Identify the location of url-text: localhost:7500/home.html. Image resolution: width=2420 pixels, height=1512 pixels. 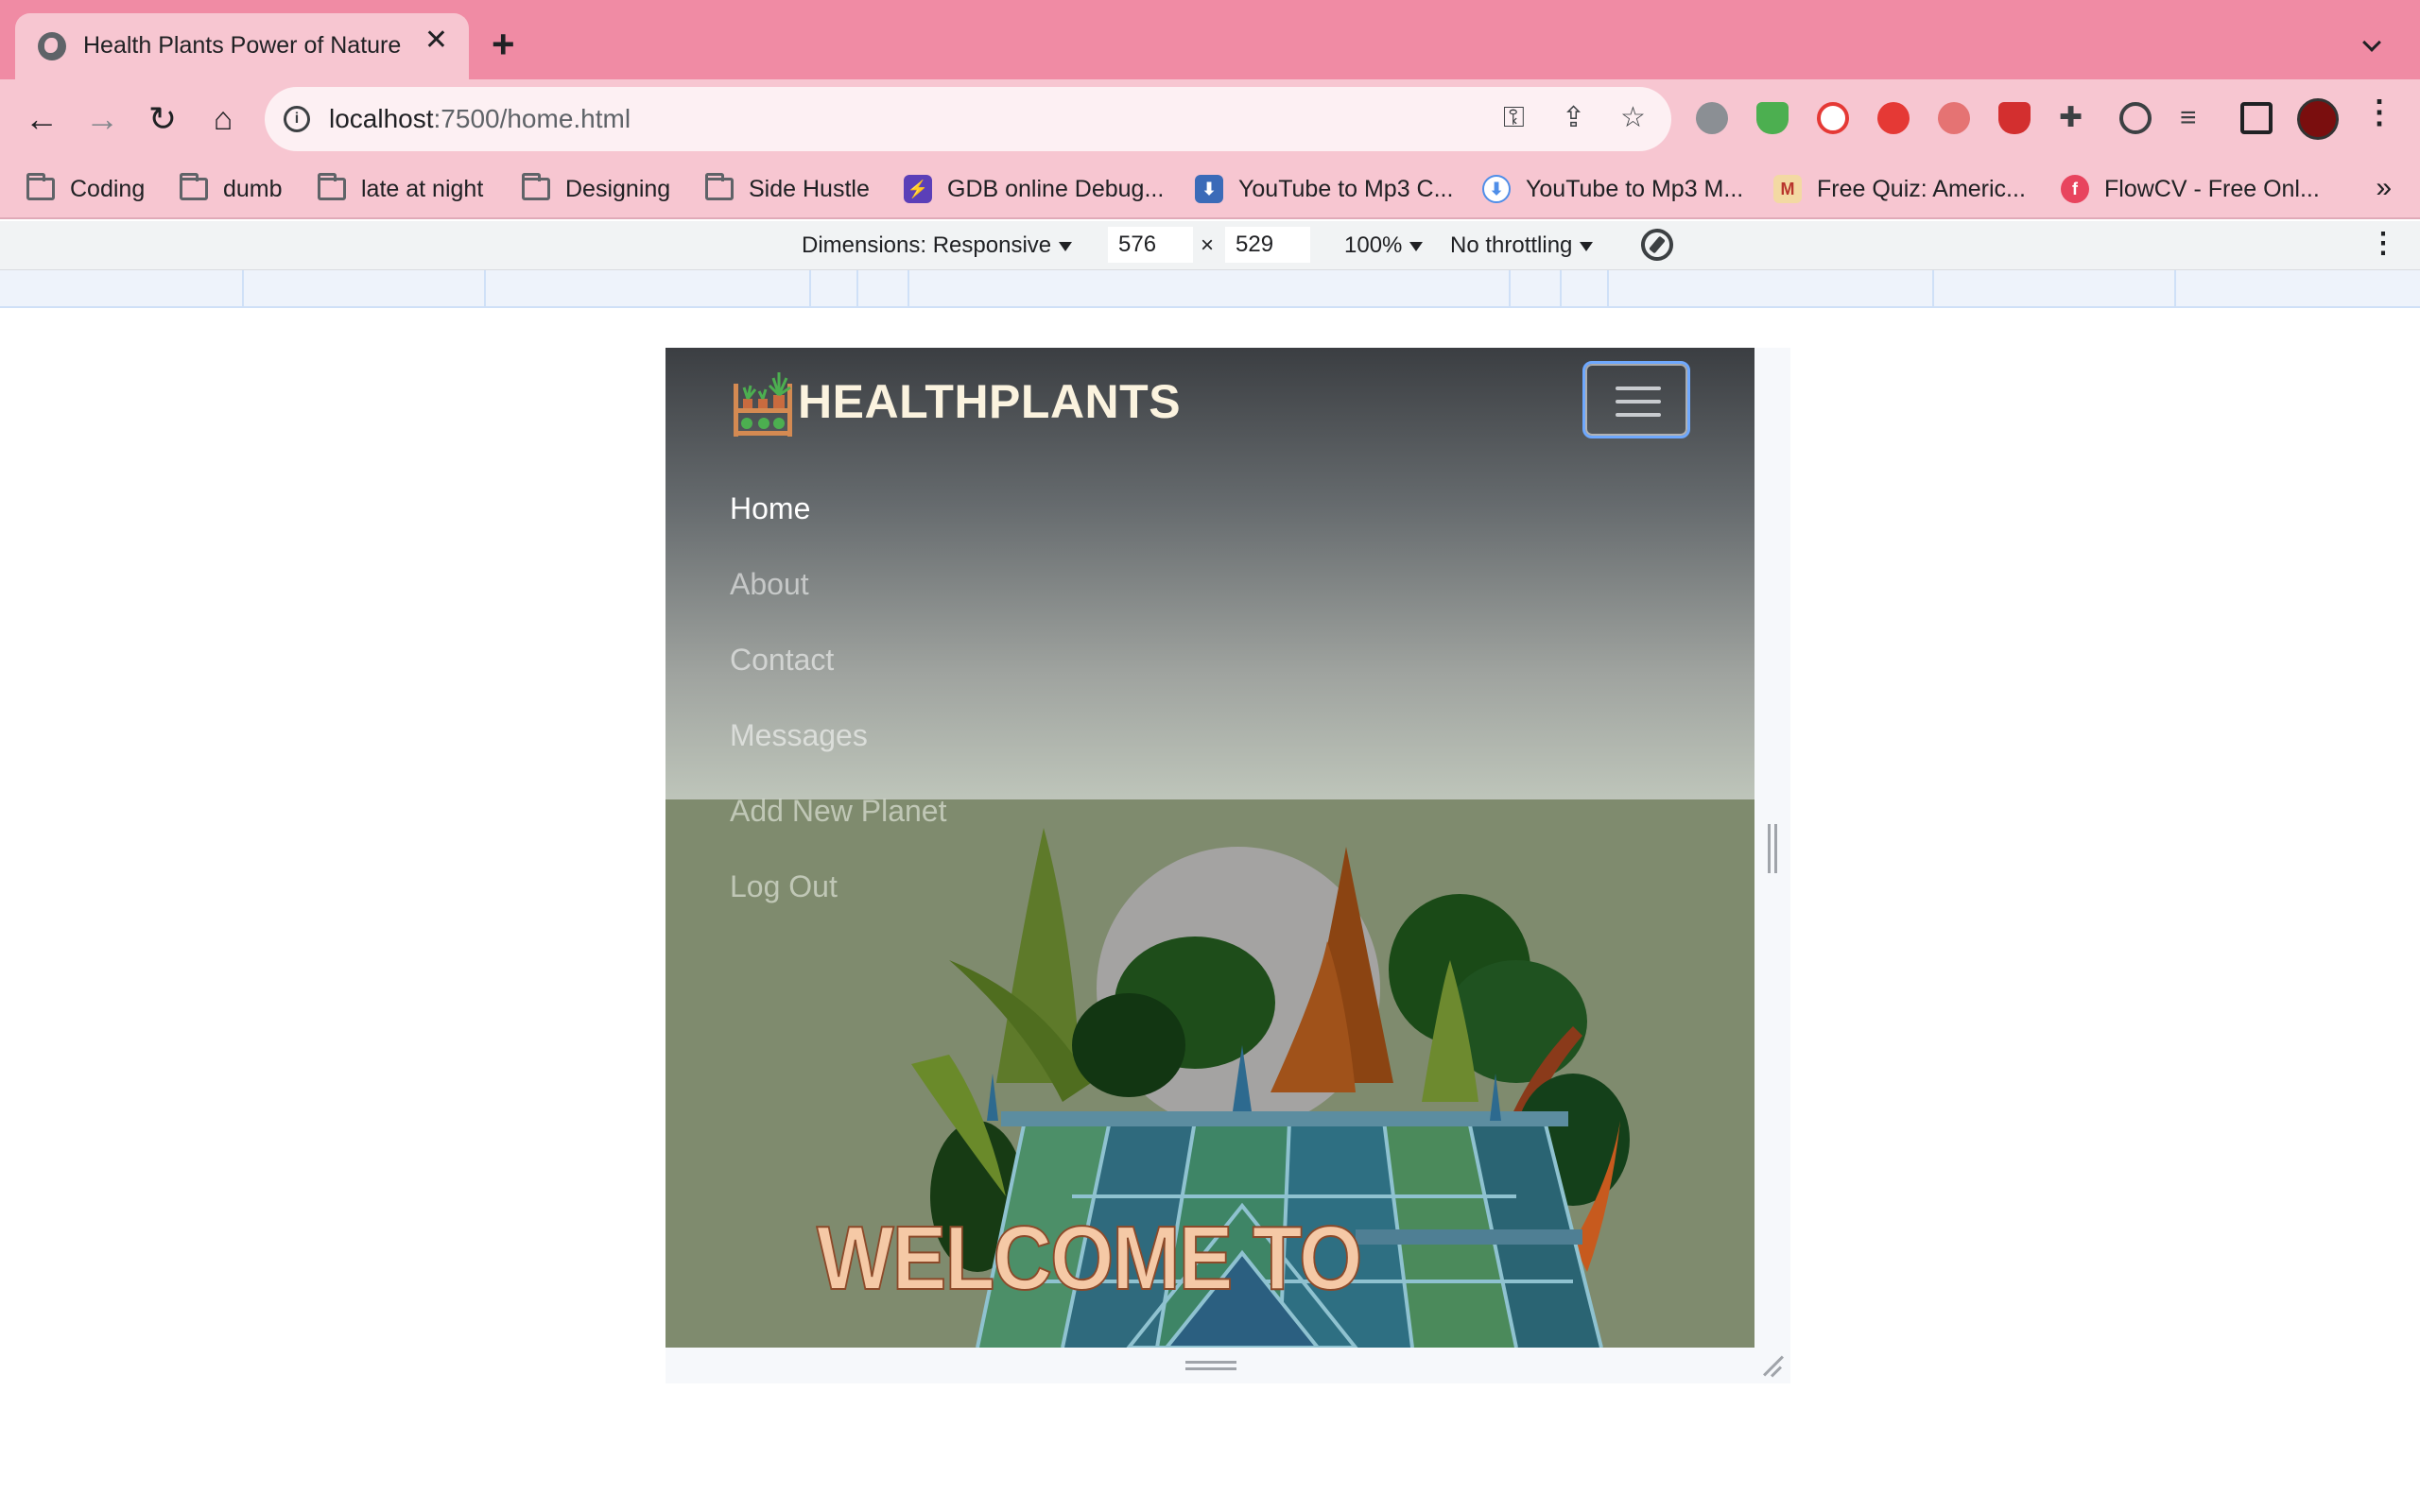
(480, 119).